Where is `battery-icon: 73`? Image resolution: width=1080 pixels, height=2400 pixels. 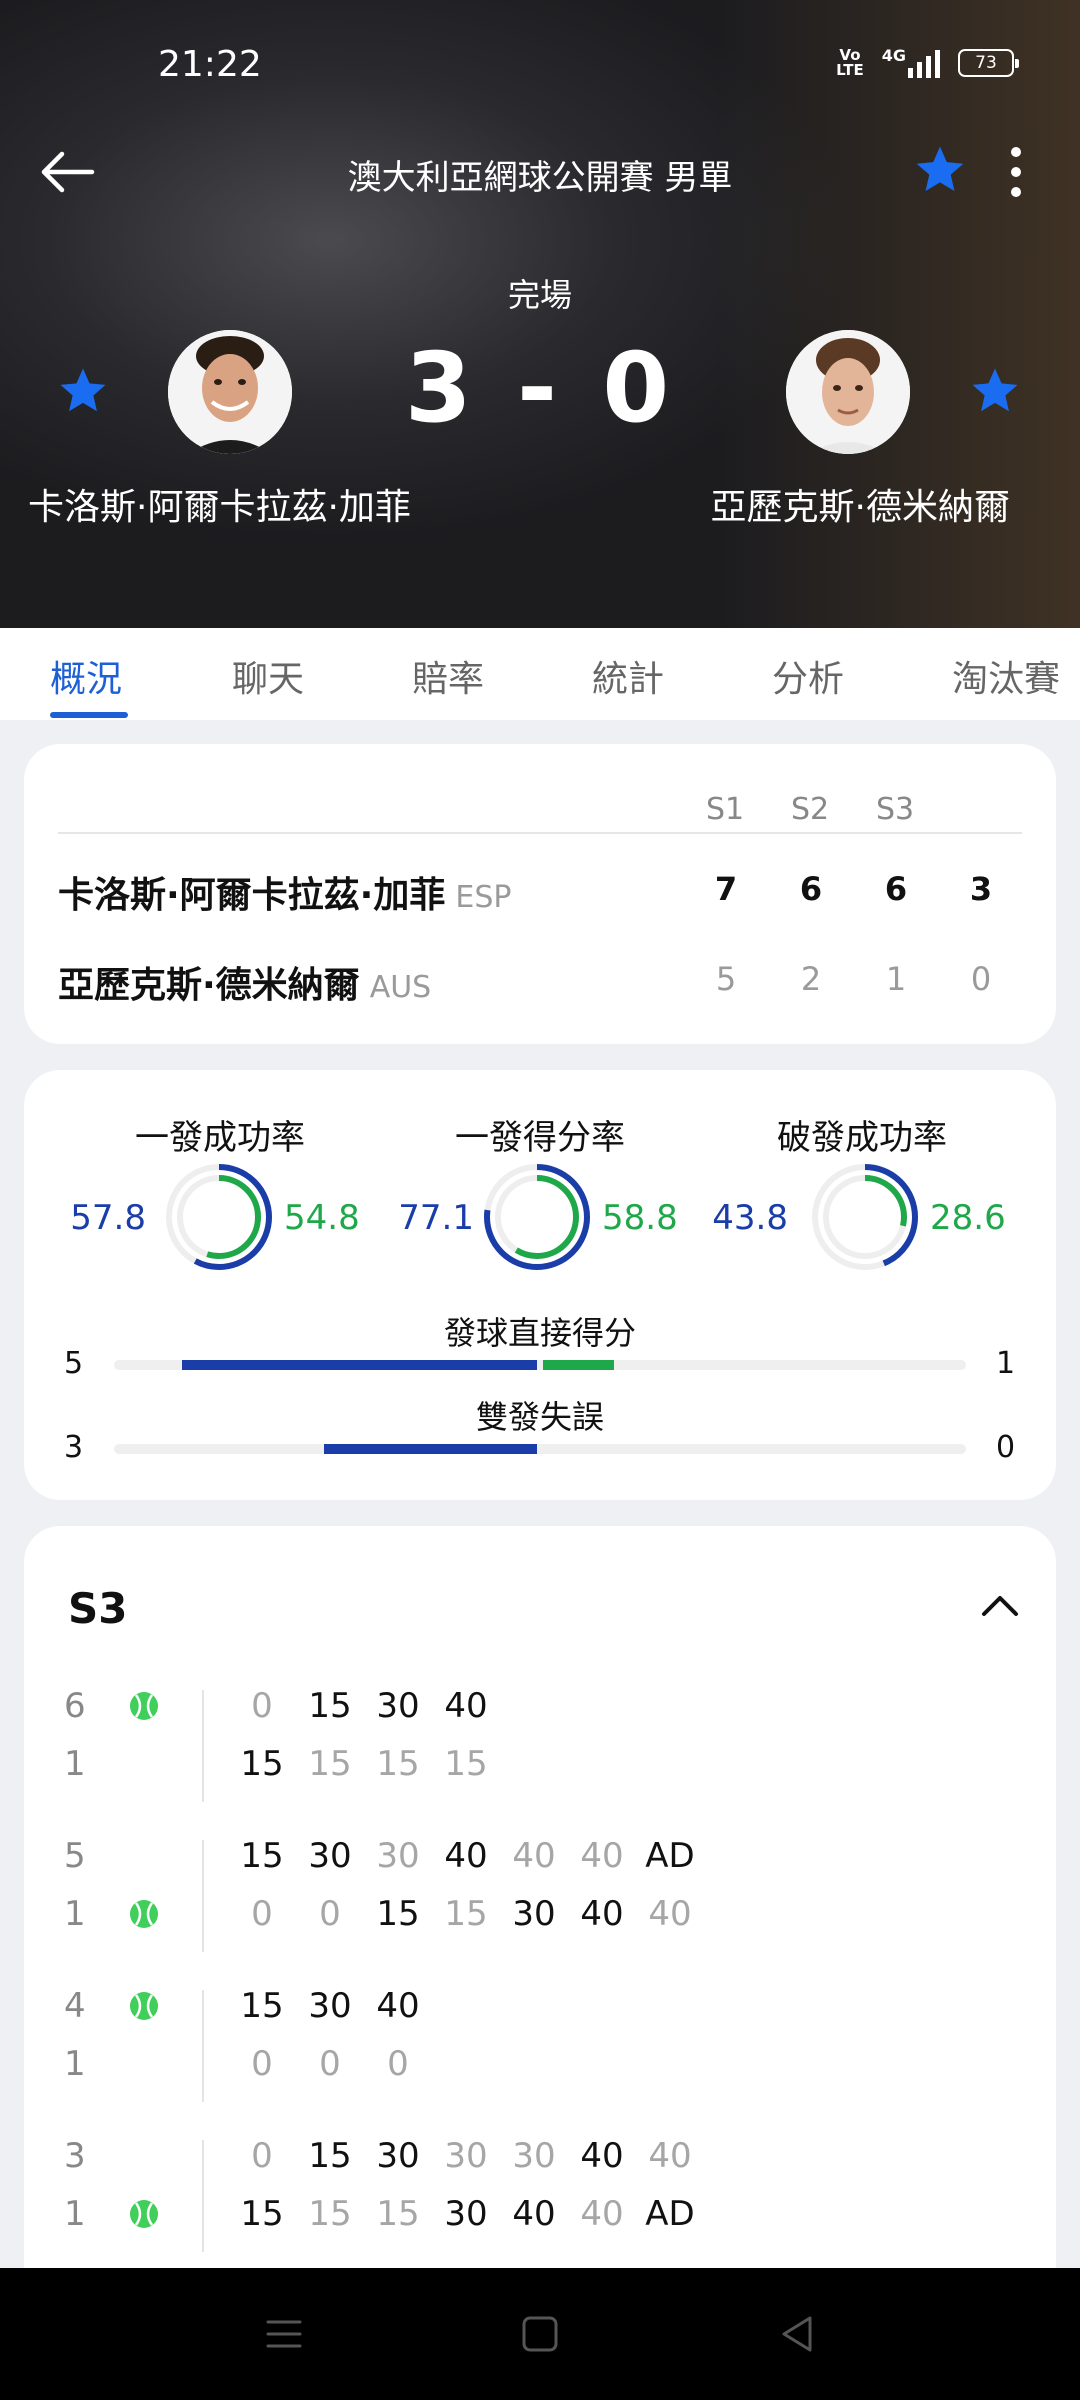 battery-icon: 73 is located at coordinates (988, 63).